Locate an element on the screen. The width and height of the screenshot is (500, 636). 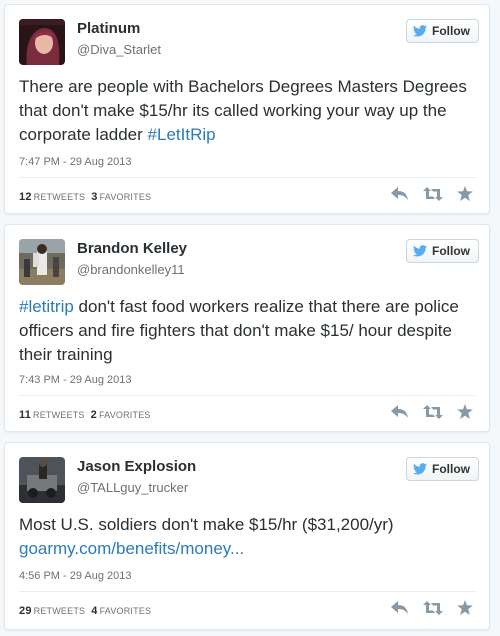
display-name: Brandon Kelley is located at coordinates (132, 248).